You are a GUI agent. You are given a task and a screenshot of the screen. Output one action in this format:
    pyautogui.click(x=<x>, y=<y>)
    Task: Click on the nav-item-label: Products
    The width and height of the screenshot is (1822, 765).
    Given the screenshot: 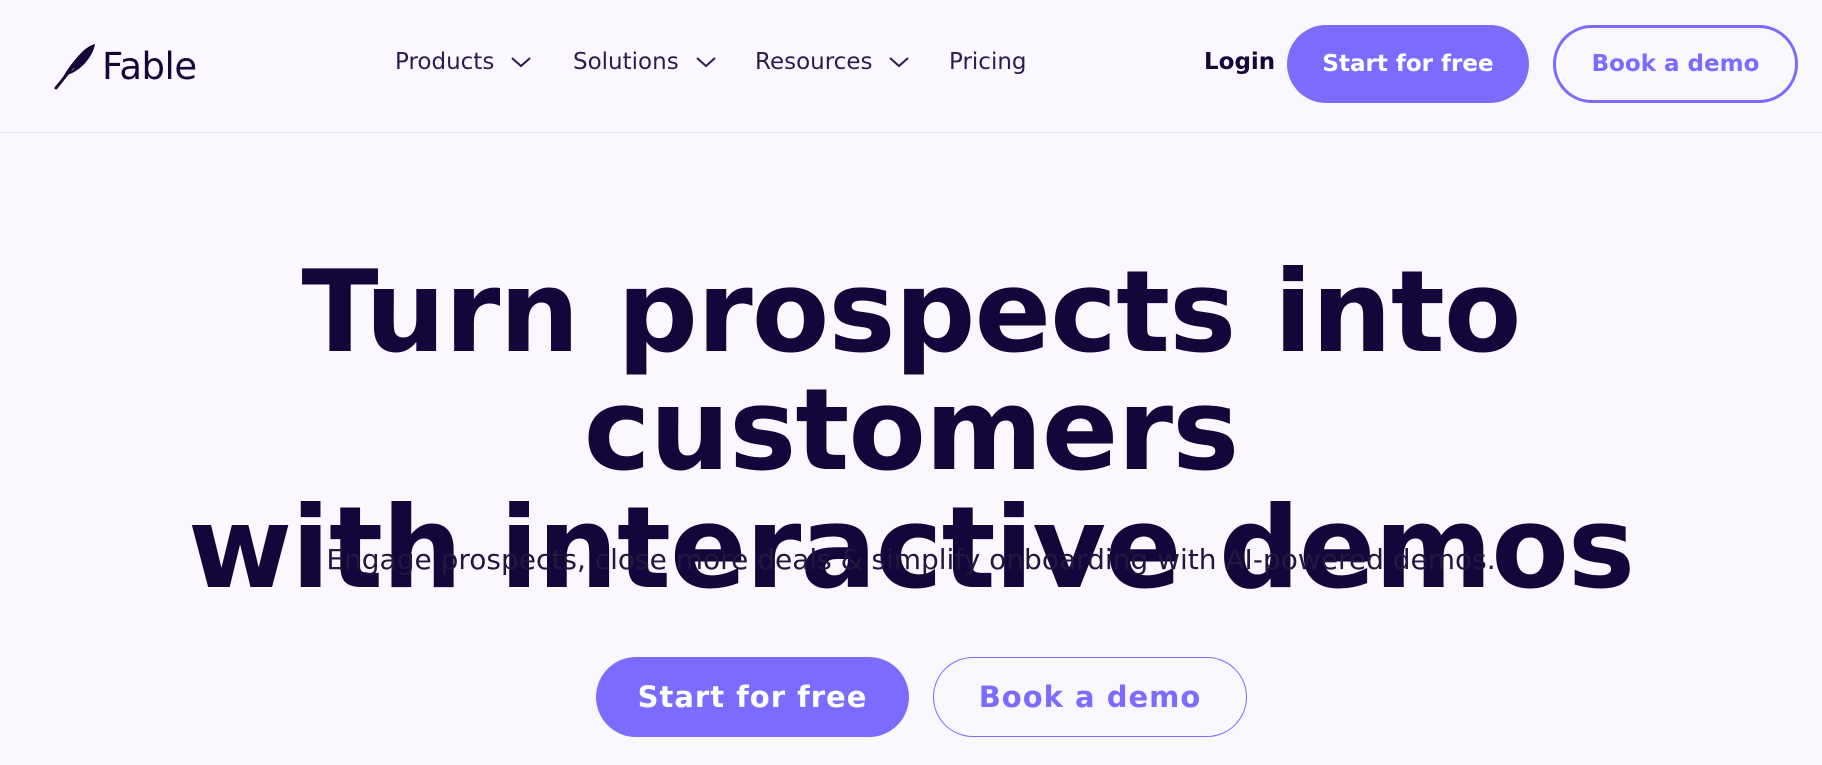 What is the action you would take?
    pyautogui.click(x=445, y=62)
    